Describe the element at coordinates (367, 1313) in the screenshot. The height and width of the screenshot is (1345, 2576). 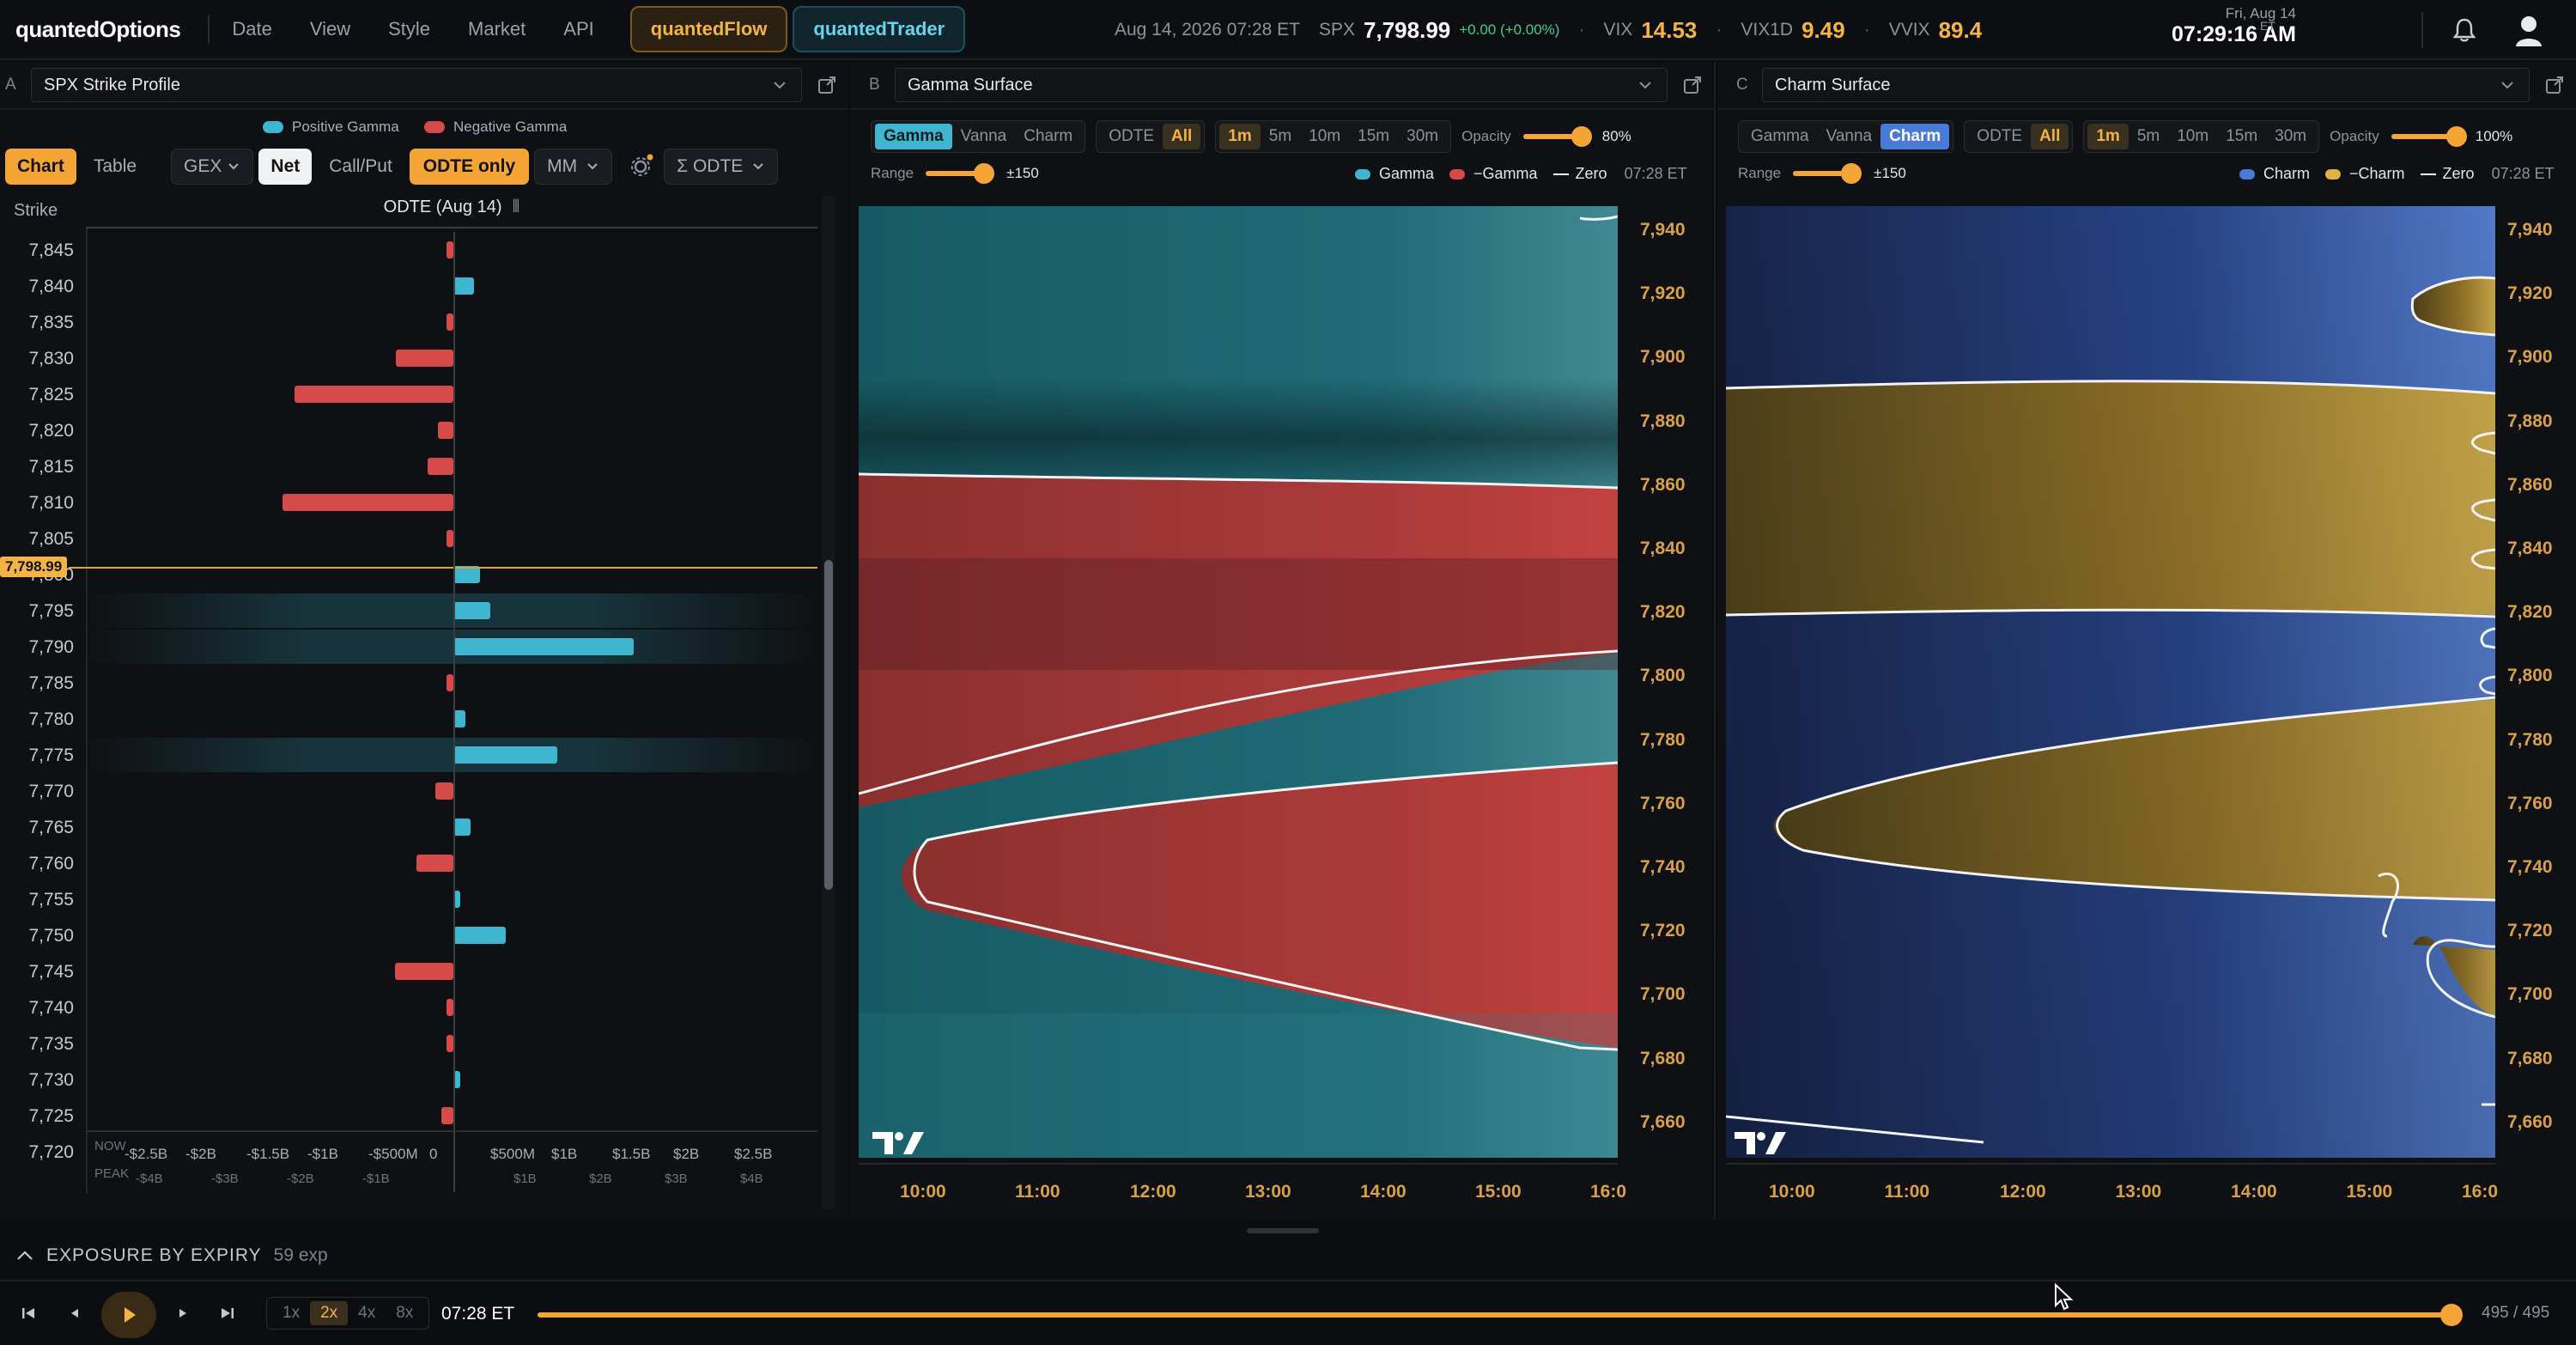
I see `speed-4x: 4x` at that location.